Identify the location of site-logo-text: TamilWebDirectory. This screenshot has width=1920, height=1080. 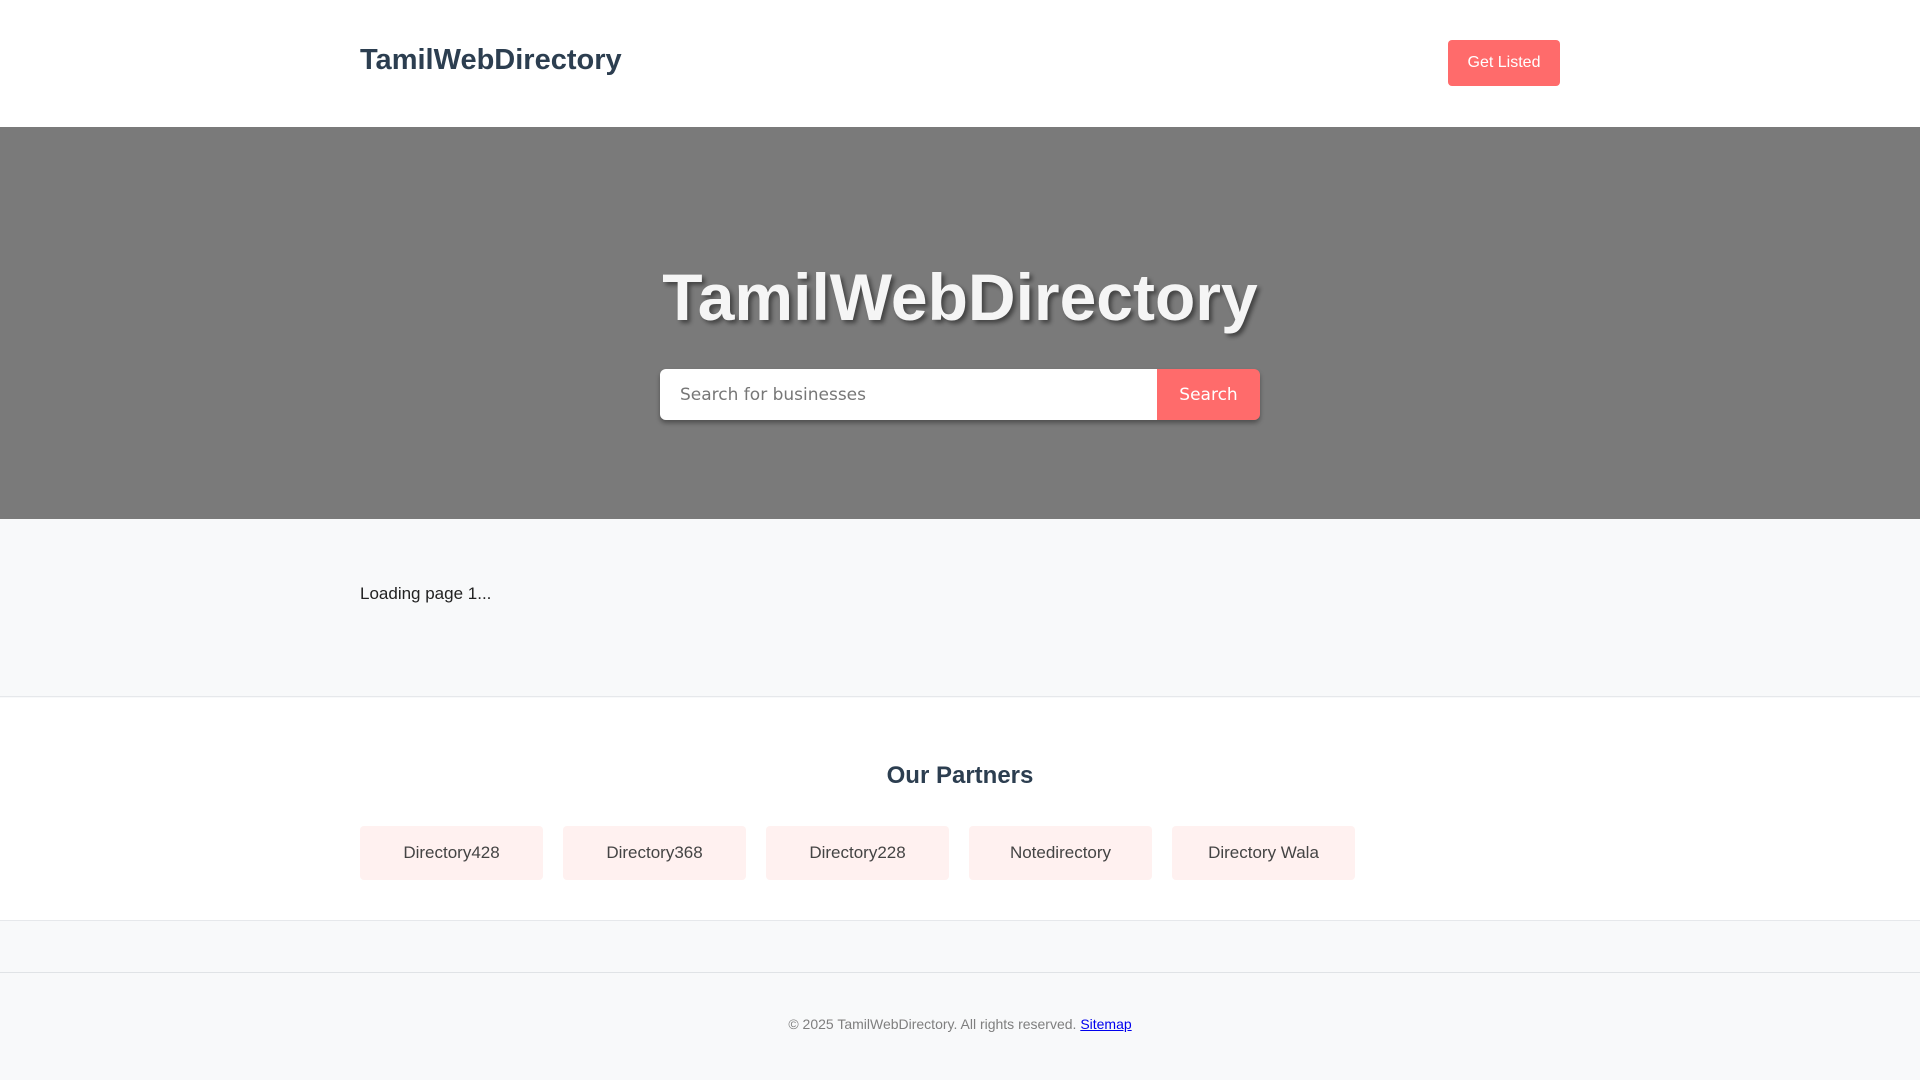
(491, 60).